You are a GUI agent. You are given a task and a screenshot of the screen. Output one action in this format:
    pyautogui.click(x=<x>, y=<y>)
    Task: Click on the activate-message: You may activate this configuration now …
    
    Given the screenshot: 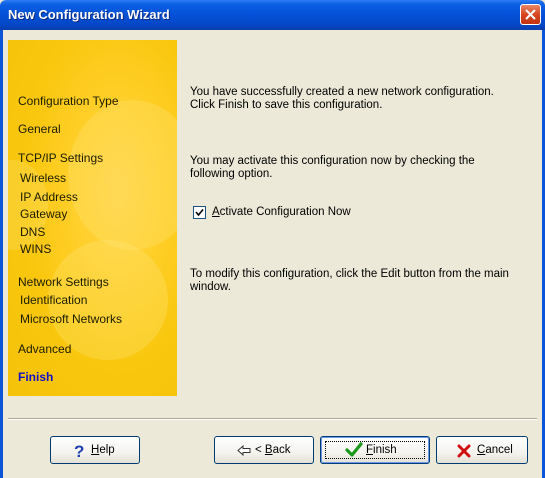 What is the action you would take?
    pyautogui.click(x=360, y=167)
    